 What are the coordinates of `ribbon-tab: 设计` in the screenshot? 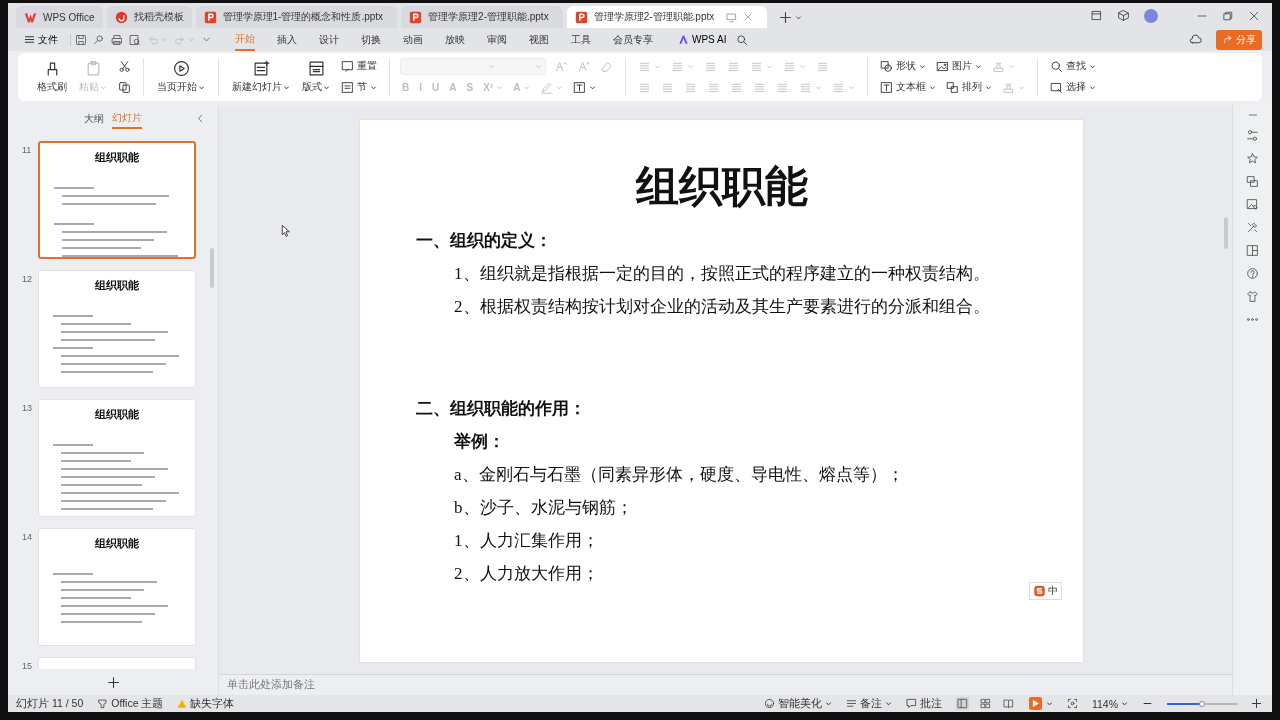 It's located at (329, 39).